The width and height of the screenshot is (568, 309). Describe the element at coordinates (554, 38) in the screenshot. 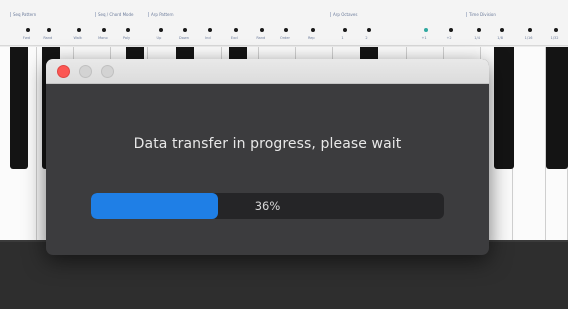

I see `knob-label: 1/32` at that location.